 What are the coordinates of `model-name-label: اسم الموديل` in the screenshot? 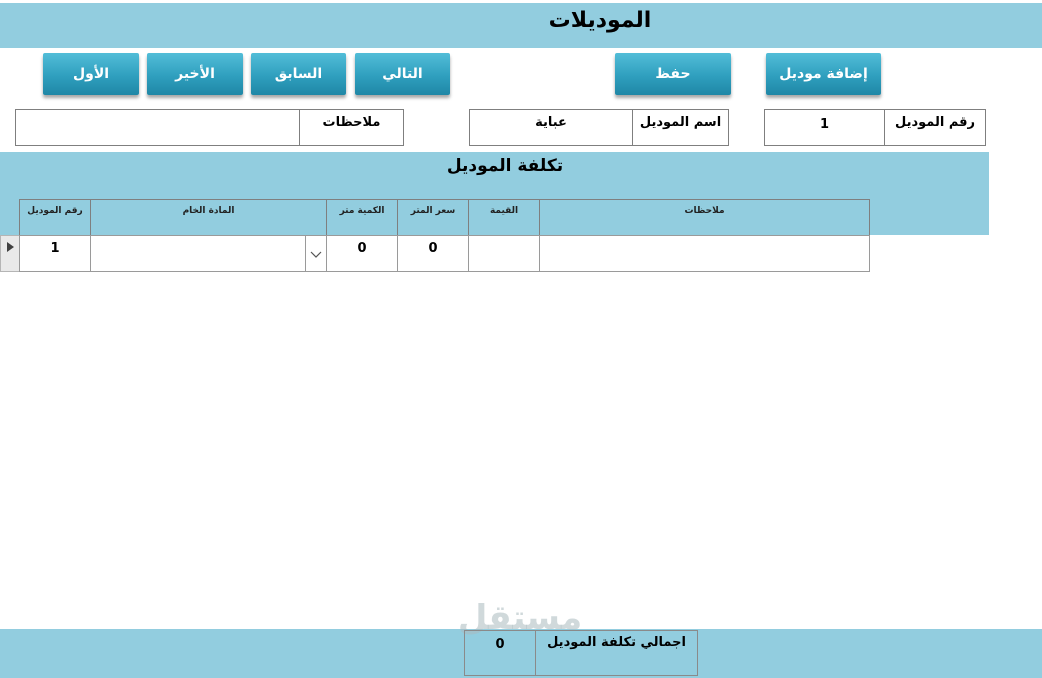 It's located at (680, 127).